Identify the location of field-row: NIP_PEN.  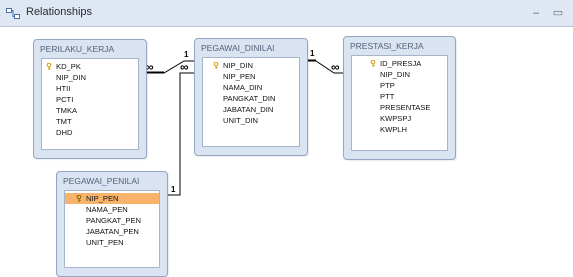
(251, 76).